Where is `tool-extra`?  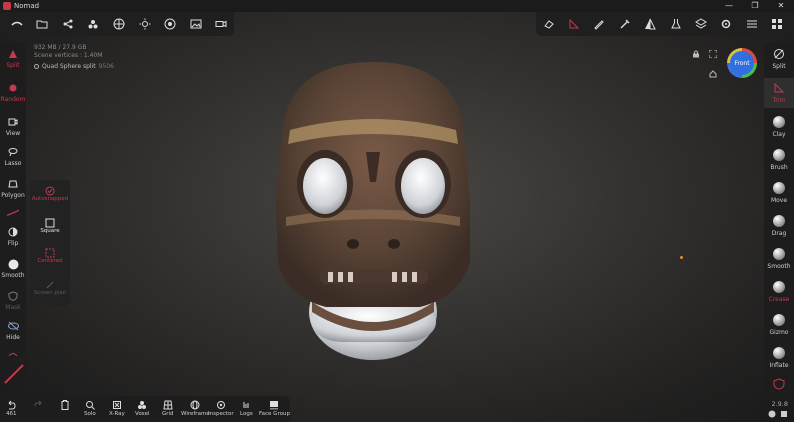
tool-extra is located at coordinates (13, 355).